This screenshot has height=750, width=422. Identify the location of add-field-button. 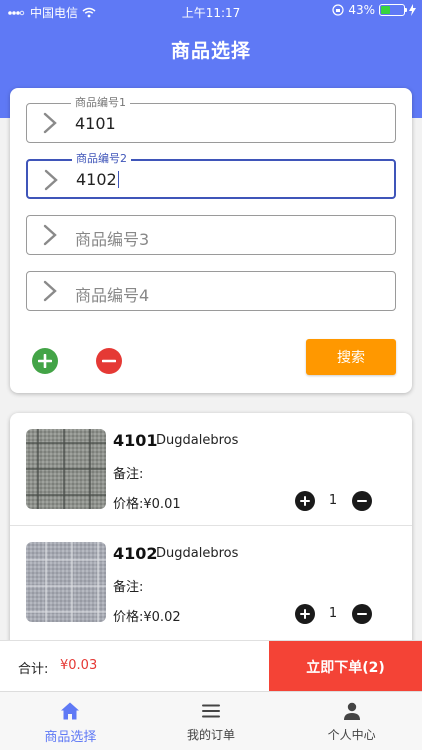
(45, 361).